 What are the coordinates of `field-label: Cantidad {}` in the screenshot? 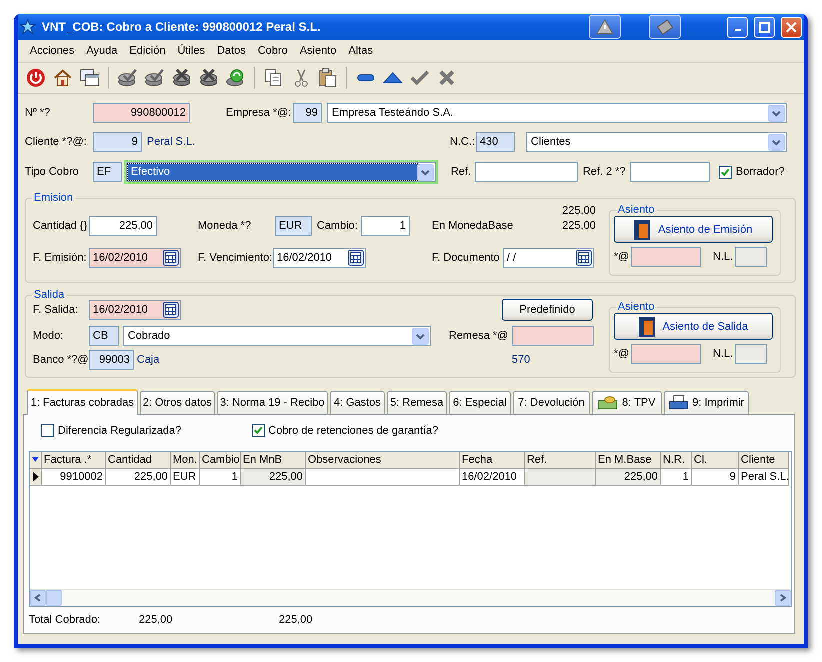 It's located at (60, 226).